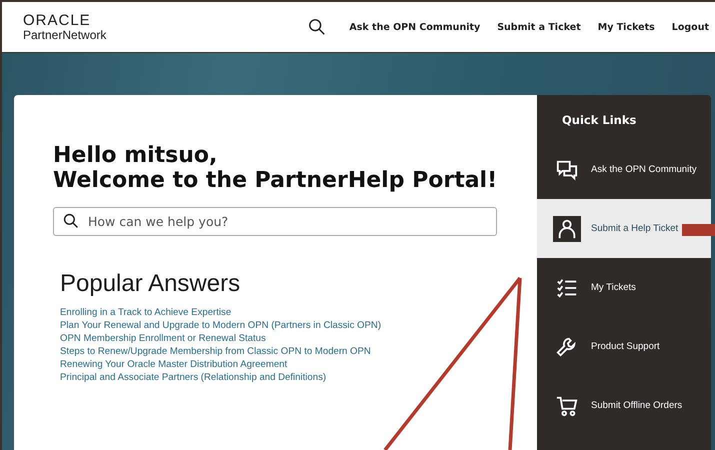 The width and height of the screenshot is (715, 450). What do you see at coordinates (298, 312) in the screenshot?
I see `answer-link: Enrolling in a Track to Achieve Expertise` at bounding box center [298, 312].